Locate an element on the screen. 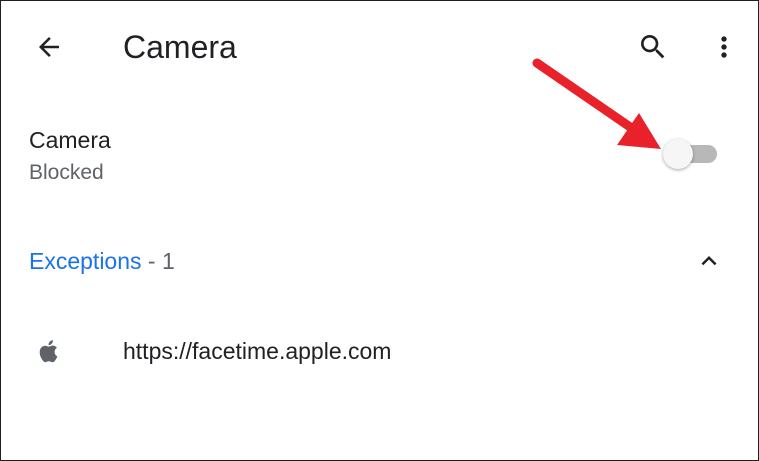  arrow-back-icon is located at coordinates (49, 47).